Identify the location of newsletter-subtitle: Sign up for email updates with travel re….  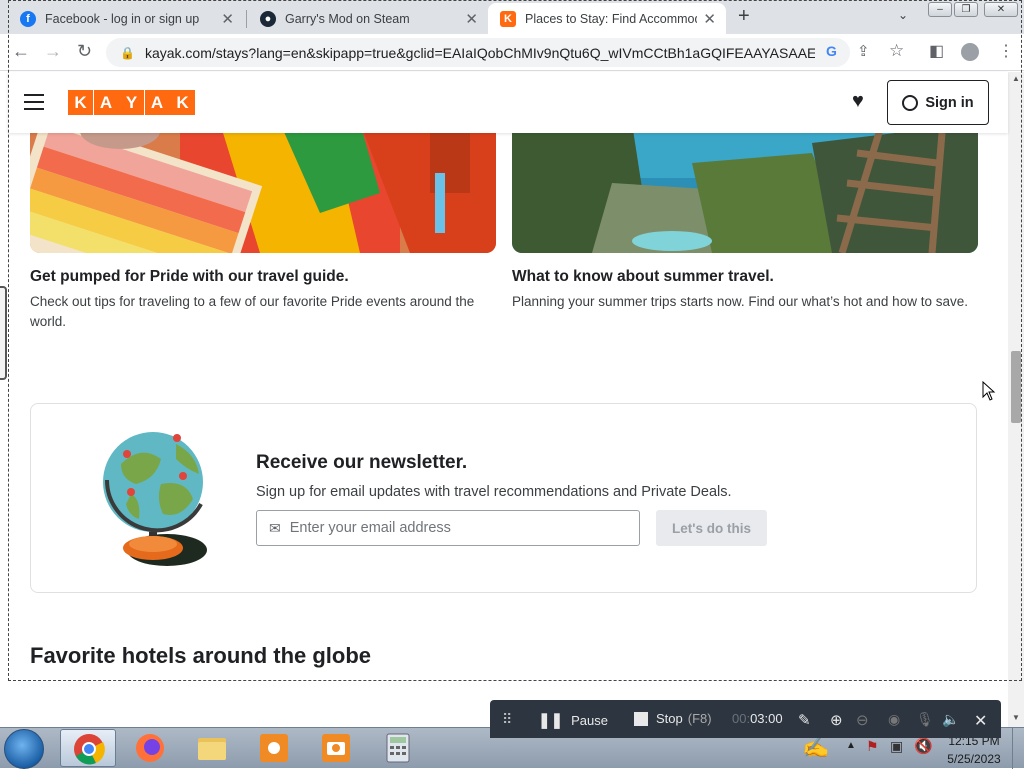
(494, 492).